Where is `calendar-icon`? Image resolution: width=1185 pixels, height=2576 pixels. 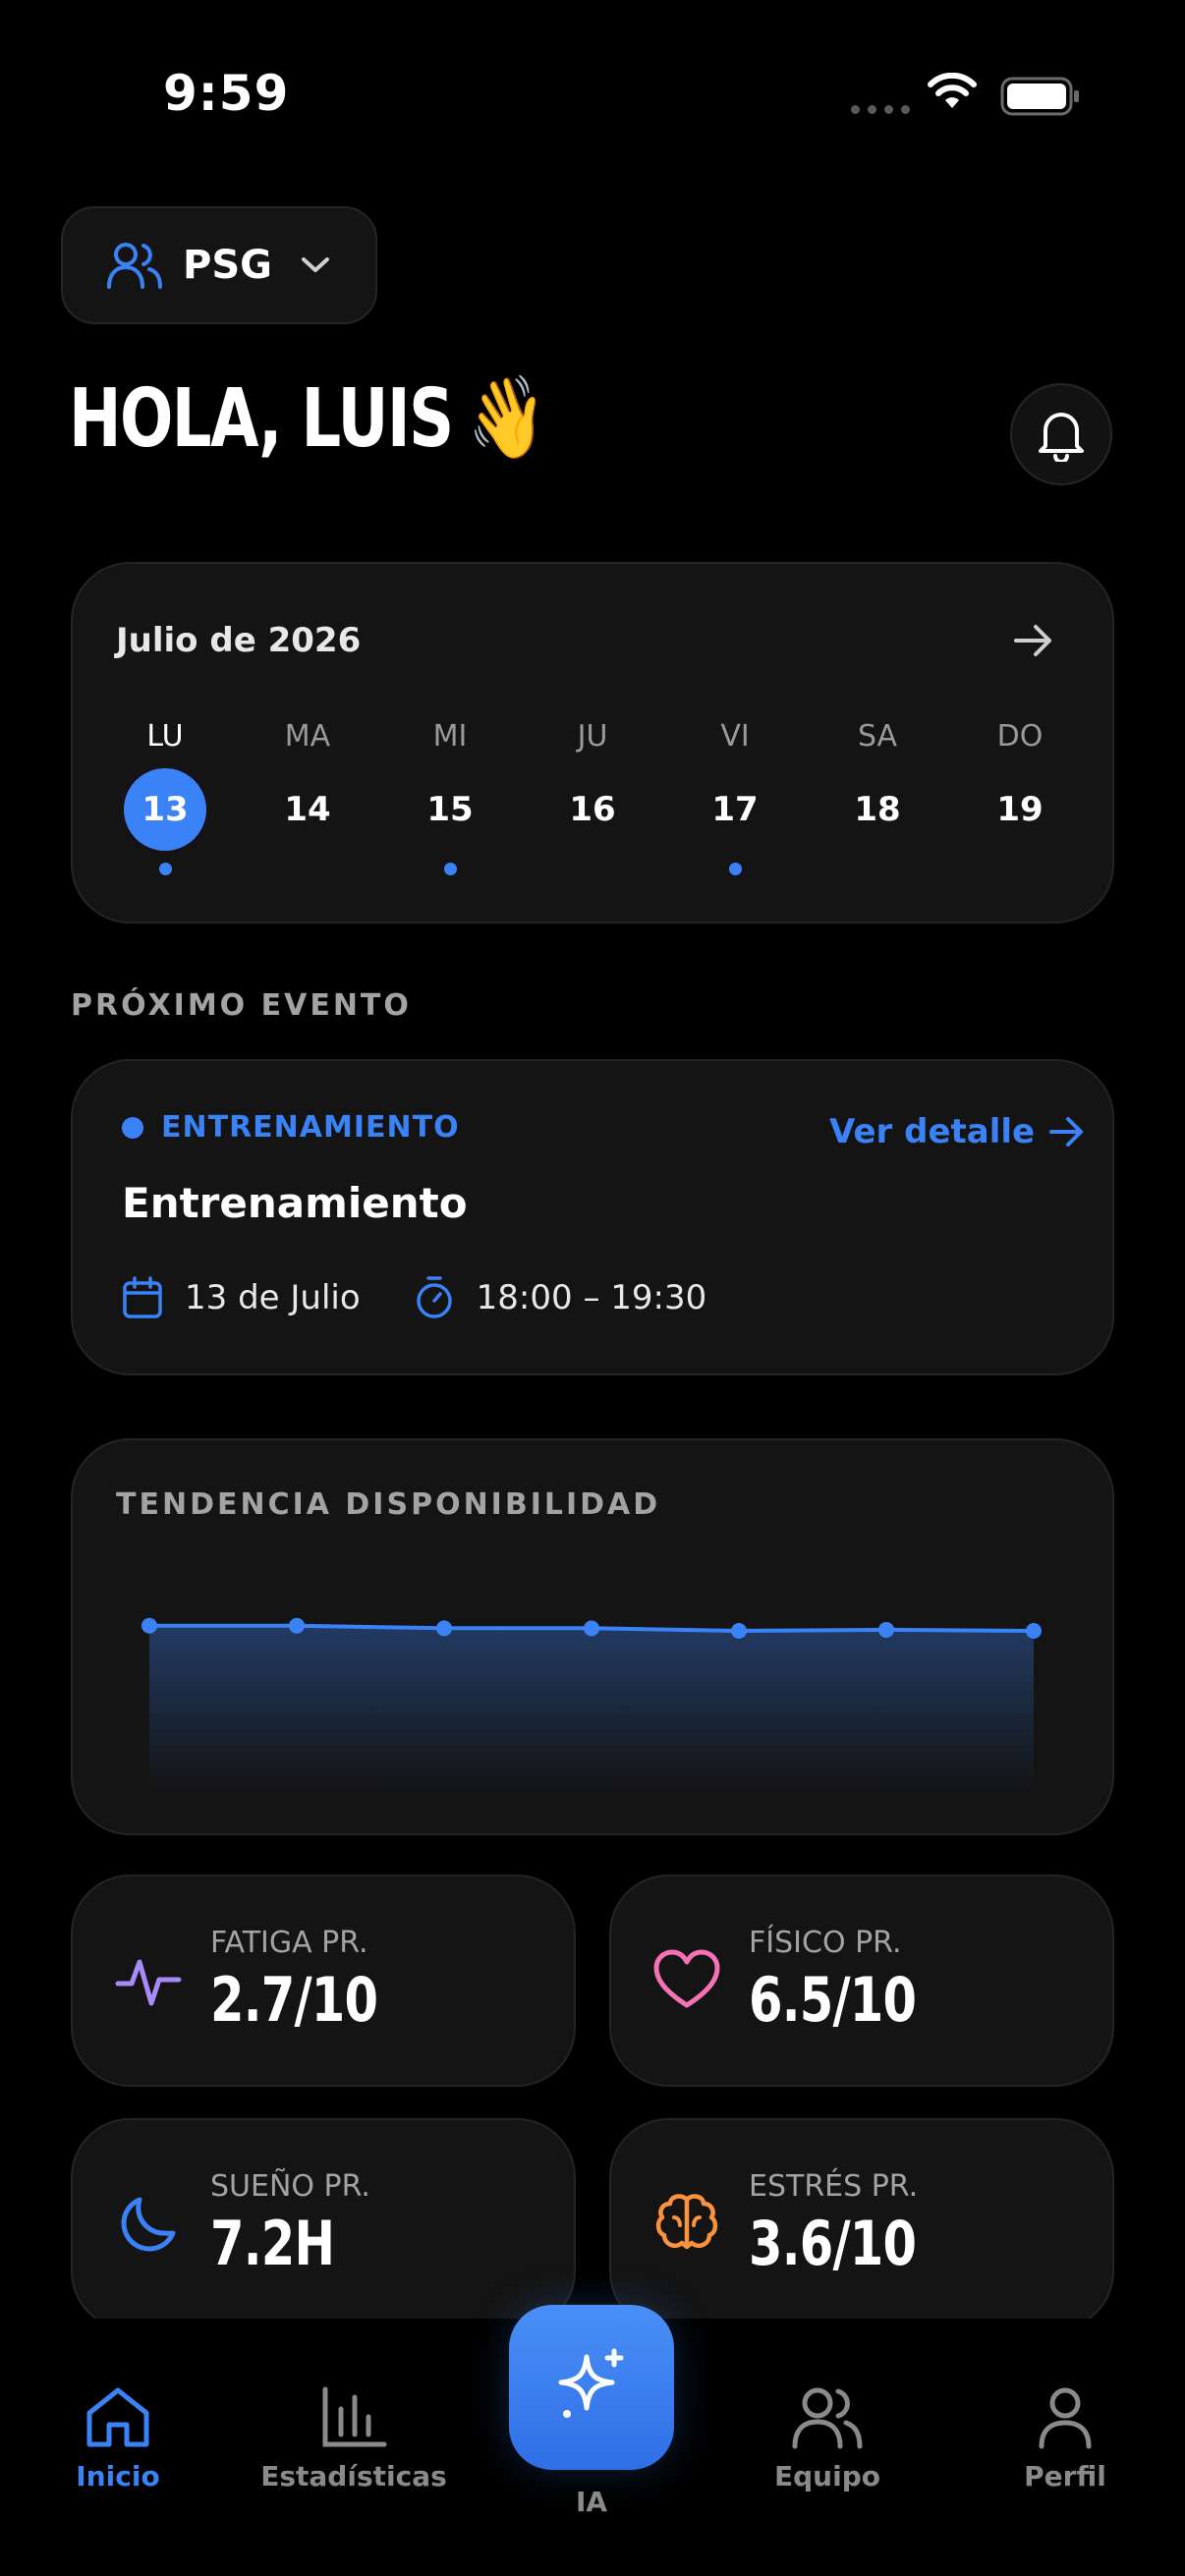
calendar-icon is located at coordinates (142, 1297).